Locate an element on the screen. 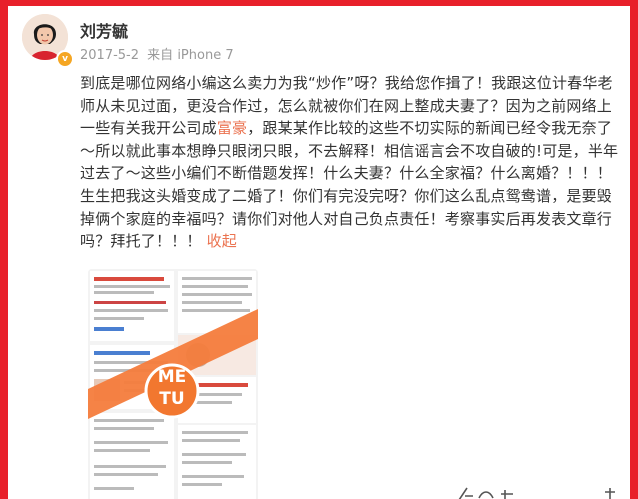 The width and height of the screenshot is (638, 499). collapse-link: 收起 is located at coordinates (222, 241).